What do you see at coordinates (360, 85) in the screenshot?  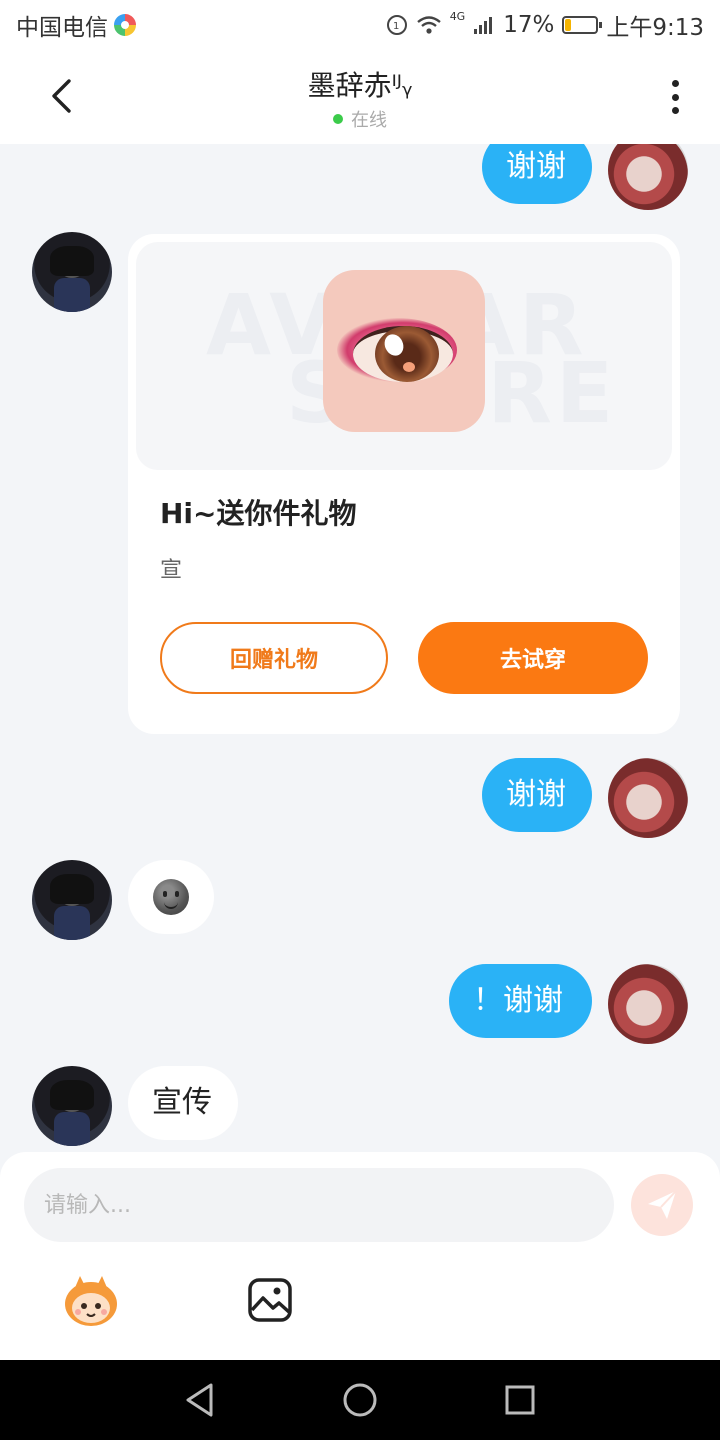 I see `contact-name: 墨辞赤ᴵᴶᵧ` at bounding box center [360, 85].